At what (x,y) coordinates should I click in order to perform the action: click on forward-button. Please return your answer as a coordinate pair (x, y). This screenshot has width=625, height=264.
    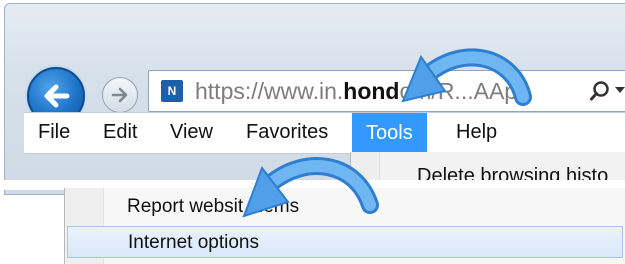
    Looking at the image, I should click on (120, 95).